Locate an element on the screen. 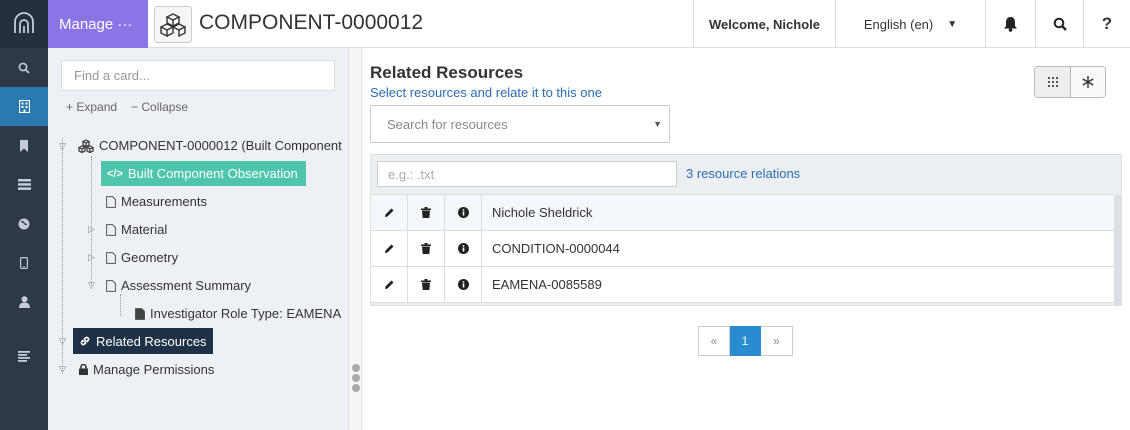 The image size is (1130, 430). help-icon: ? is located at coordinates (1106, 24).